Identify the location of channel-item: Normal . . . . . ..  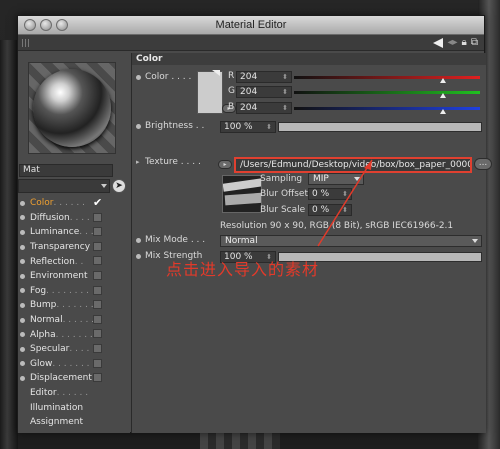
(75, 320).